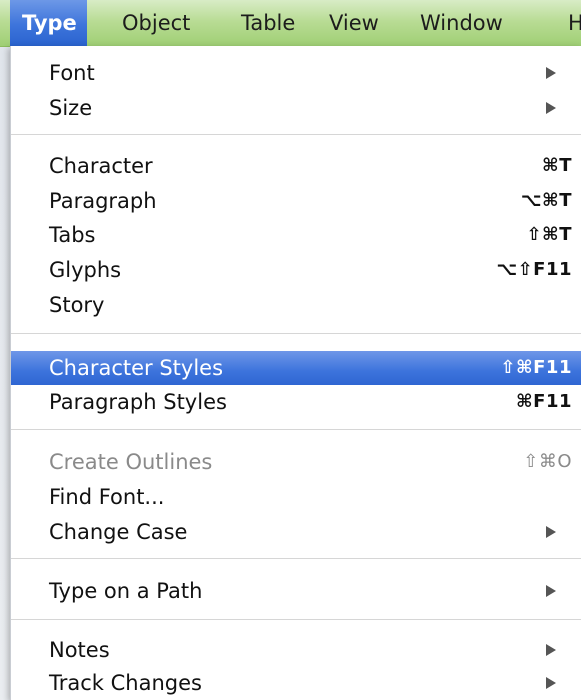  What do you see at coordinates (354, 23) in the screenshot?
I see `menu-view: View` at bounding box center [354, 23].